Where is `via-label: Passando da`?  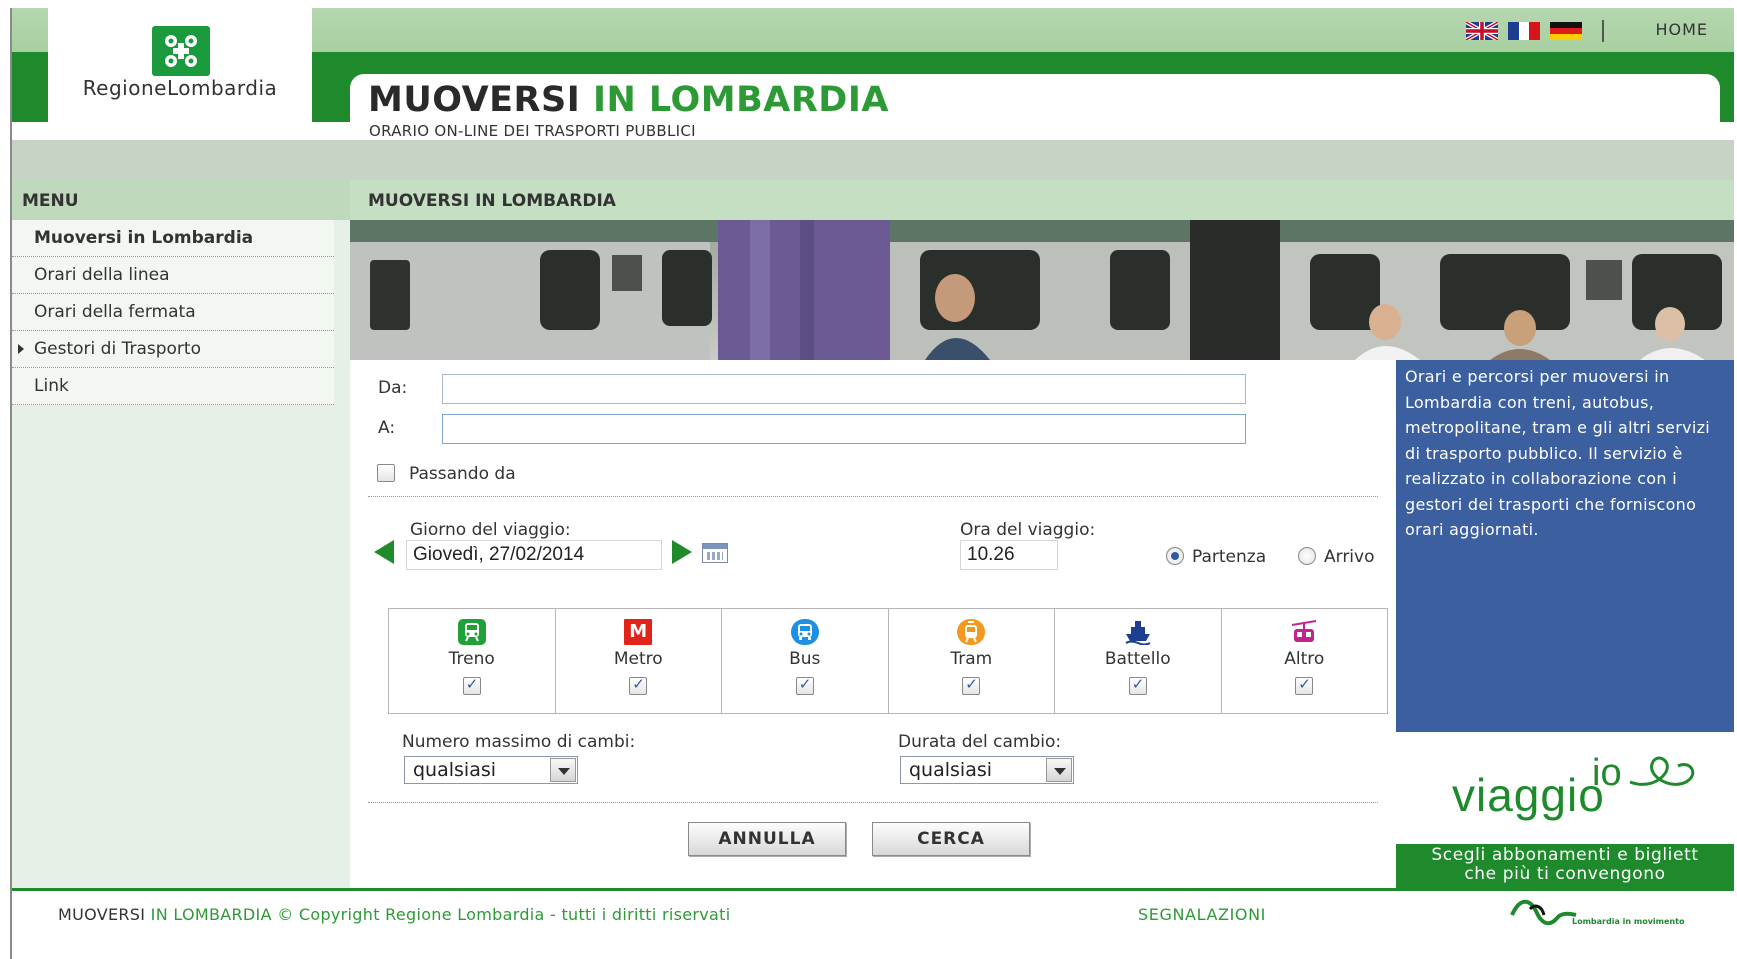
via-label: Passando da is located at coordinates (462, 474).